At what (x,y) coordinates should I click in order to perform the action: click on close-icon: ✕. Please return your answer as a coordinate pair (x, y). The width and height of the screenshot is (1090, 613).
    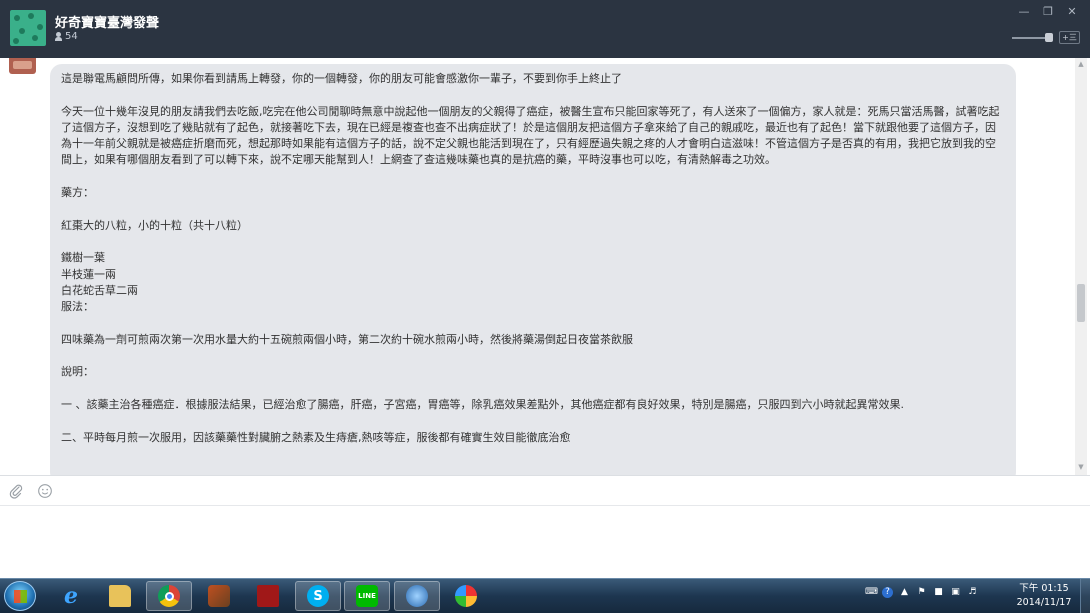
    Looking at the image, I should click on (1072, 12).